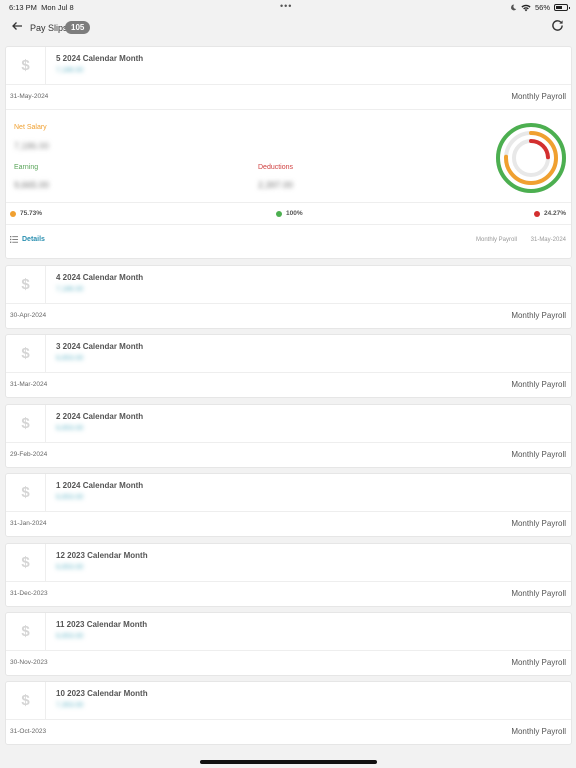 The width and height of the screenshot is (576, 768). Describe the element at coordinates (29, 662) in the screenshot. I see `payslip-date: 30-Nov-2023` at that location.